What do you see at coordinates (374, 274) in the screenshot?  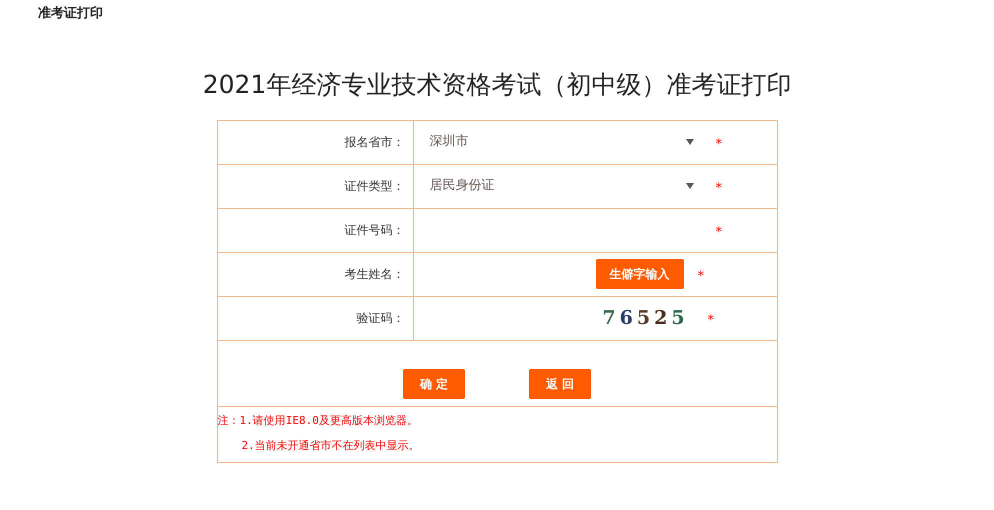 I see `field-label: 考生姓名：` at bounding box center [374, 274].